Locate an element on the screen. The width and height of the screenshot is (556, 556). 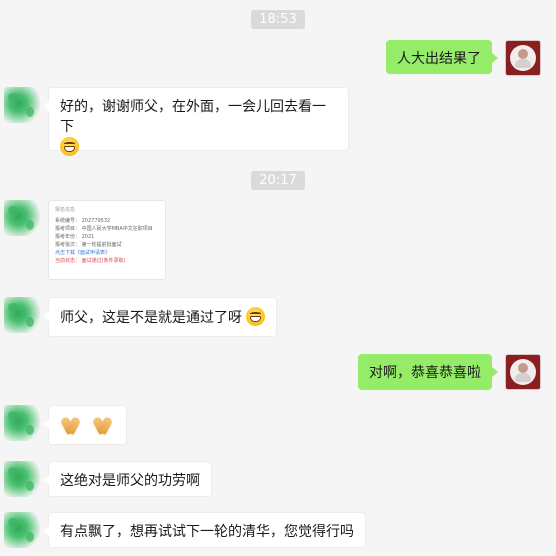
timestamp-label: 18:53 is located at coordinates (278, 19).